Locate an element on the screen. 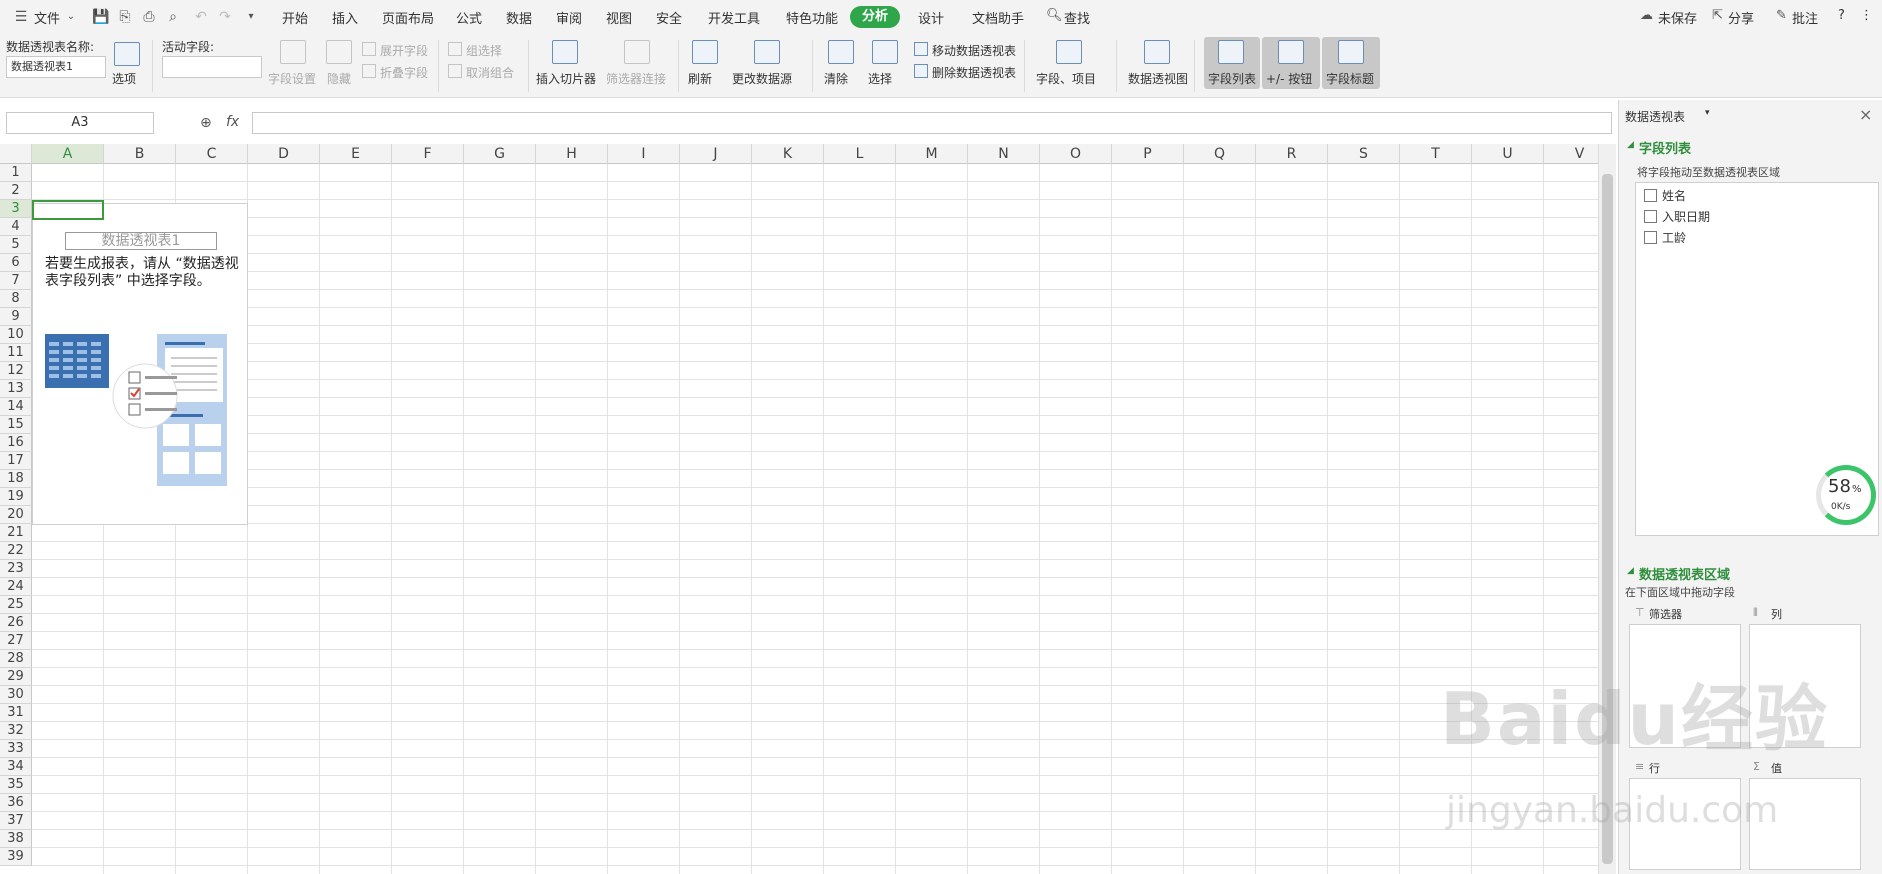 This screenshot has height=874, width=1882. tab-developer: 开发工具 is located at coordinates (734, 17).